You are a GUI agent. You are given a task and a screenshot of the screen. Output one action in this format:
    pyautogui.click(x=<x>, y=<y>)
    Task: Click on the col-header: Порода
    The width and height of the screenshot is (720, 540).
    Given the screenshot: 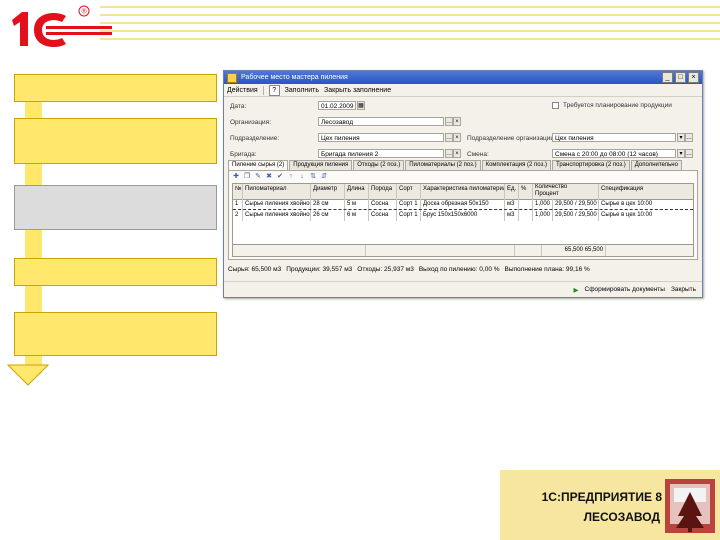 What is the action you would take?
    pyautogui.click(x=383, y=191)
    